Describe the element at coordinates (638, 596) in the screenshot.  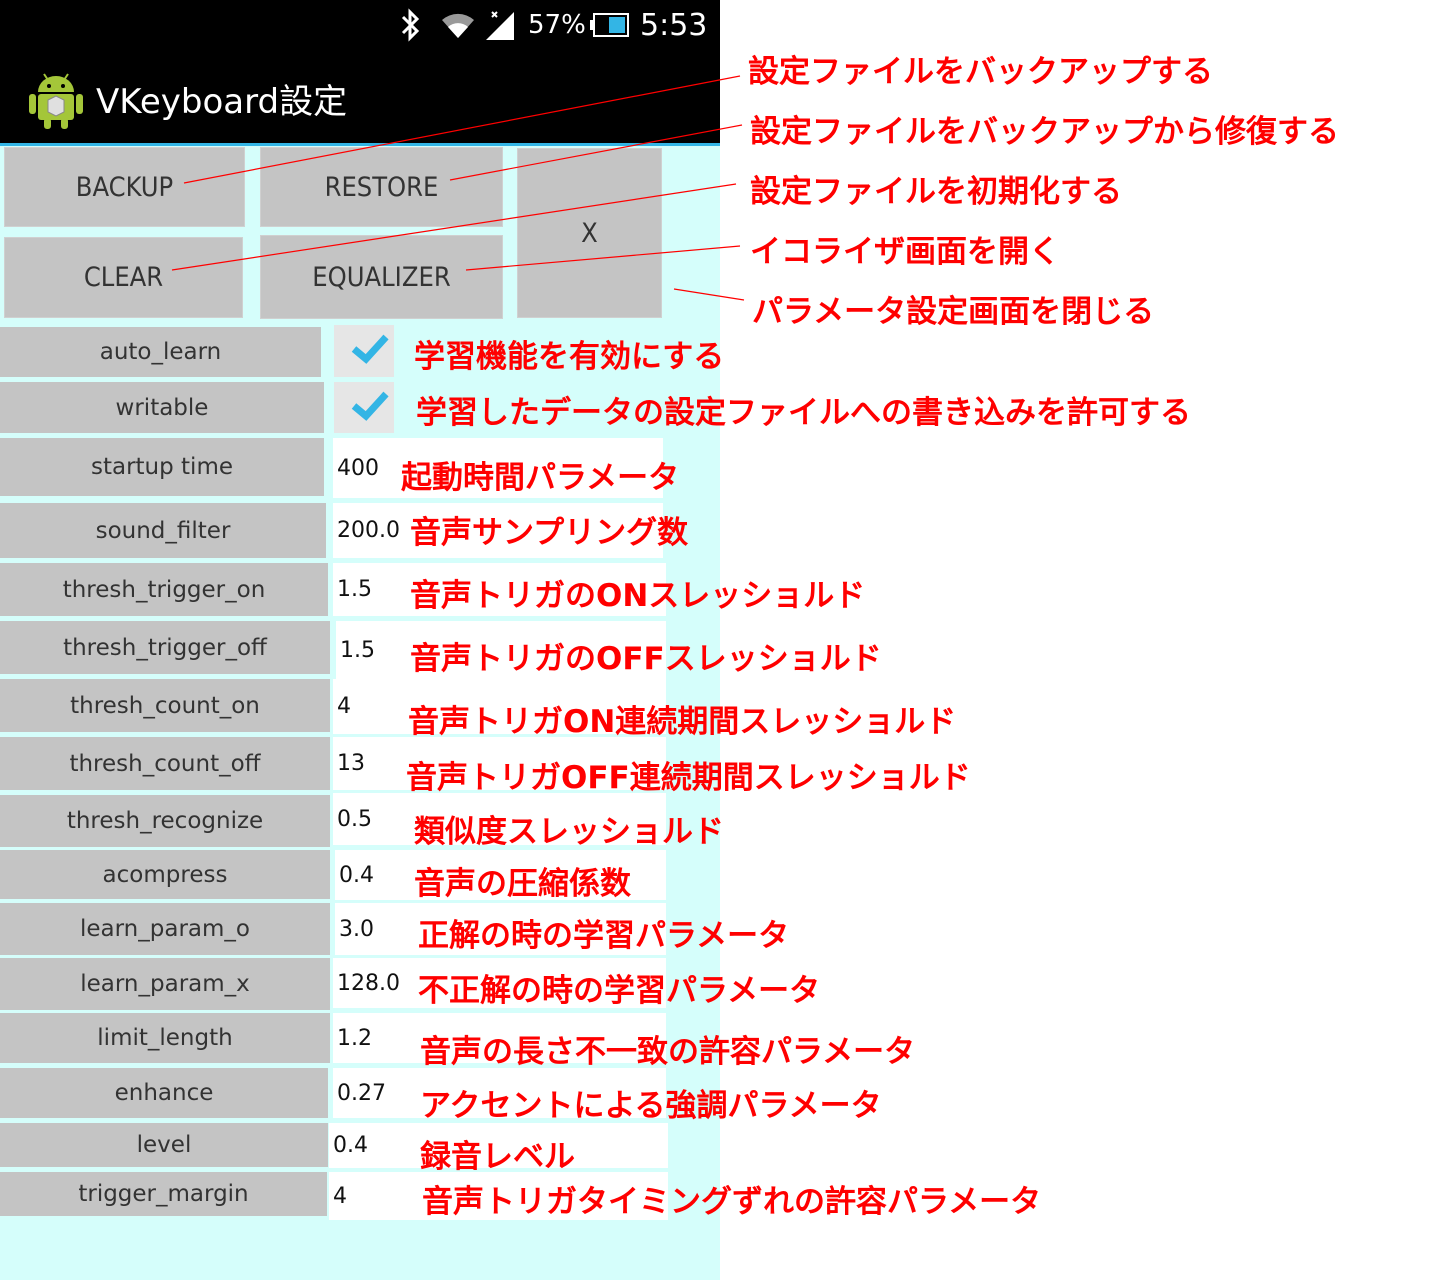
I see `annotation-thresh-trigger-on: 音声トリガのONスレッショルド` at that location.